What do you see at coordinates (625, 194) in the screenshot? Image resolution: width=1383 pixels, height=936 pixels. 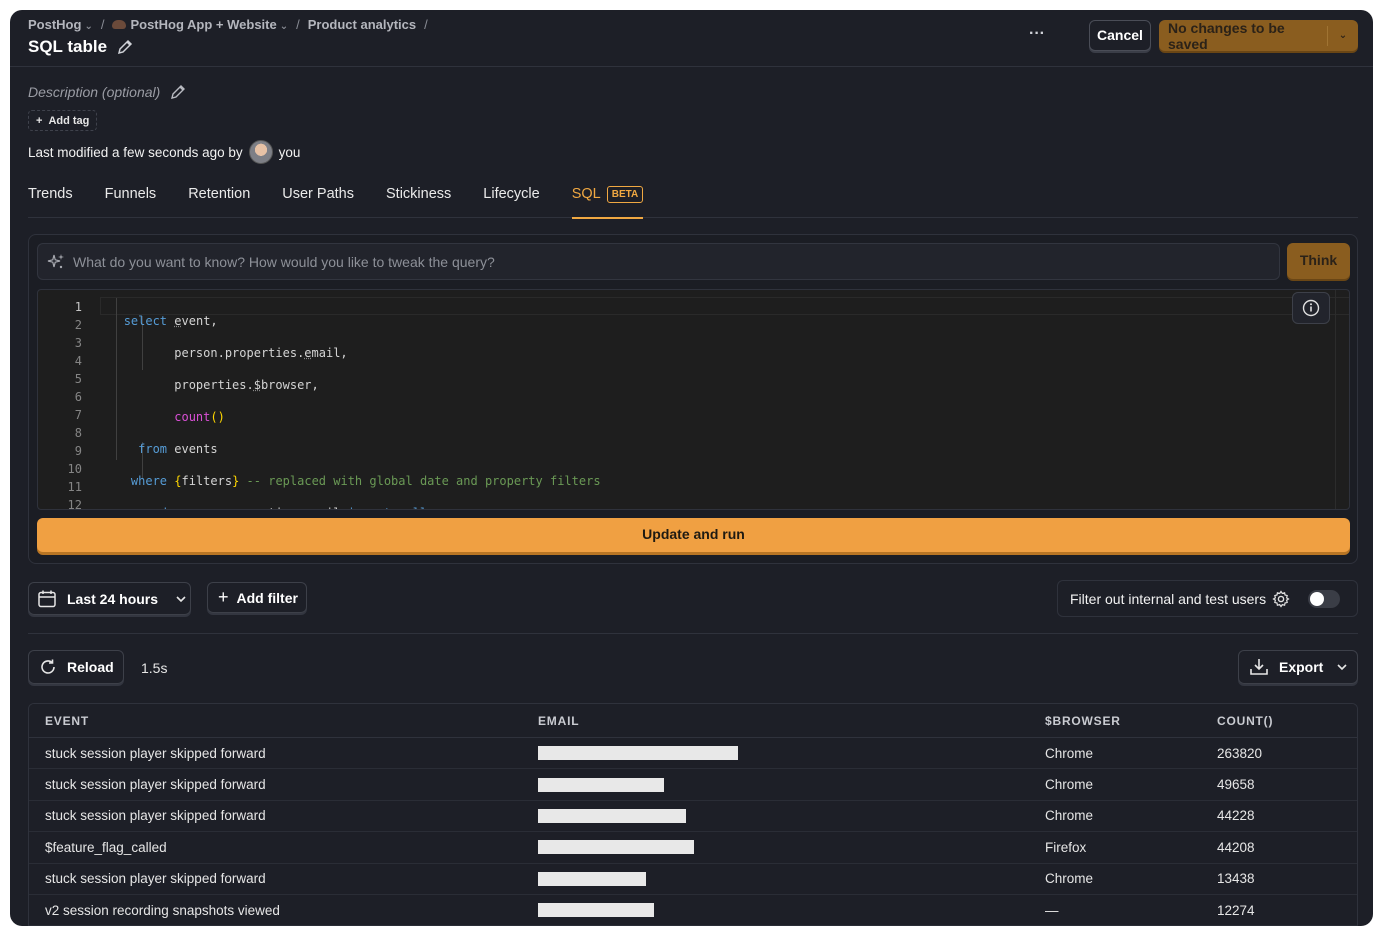 I see `beta-badge: BETA` at bounding box center [625, 194].